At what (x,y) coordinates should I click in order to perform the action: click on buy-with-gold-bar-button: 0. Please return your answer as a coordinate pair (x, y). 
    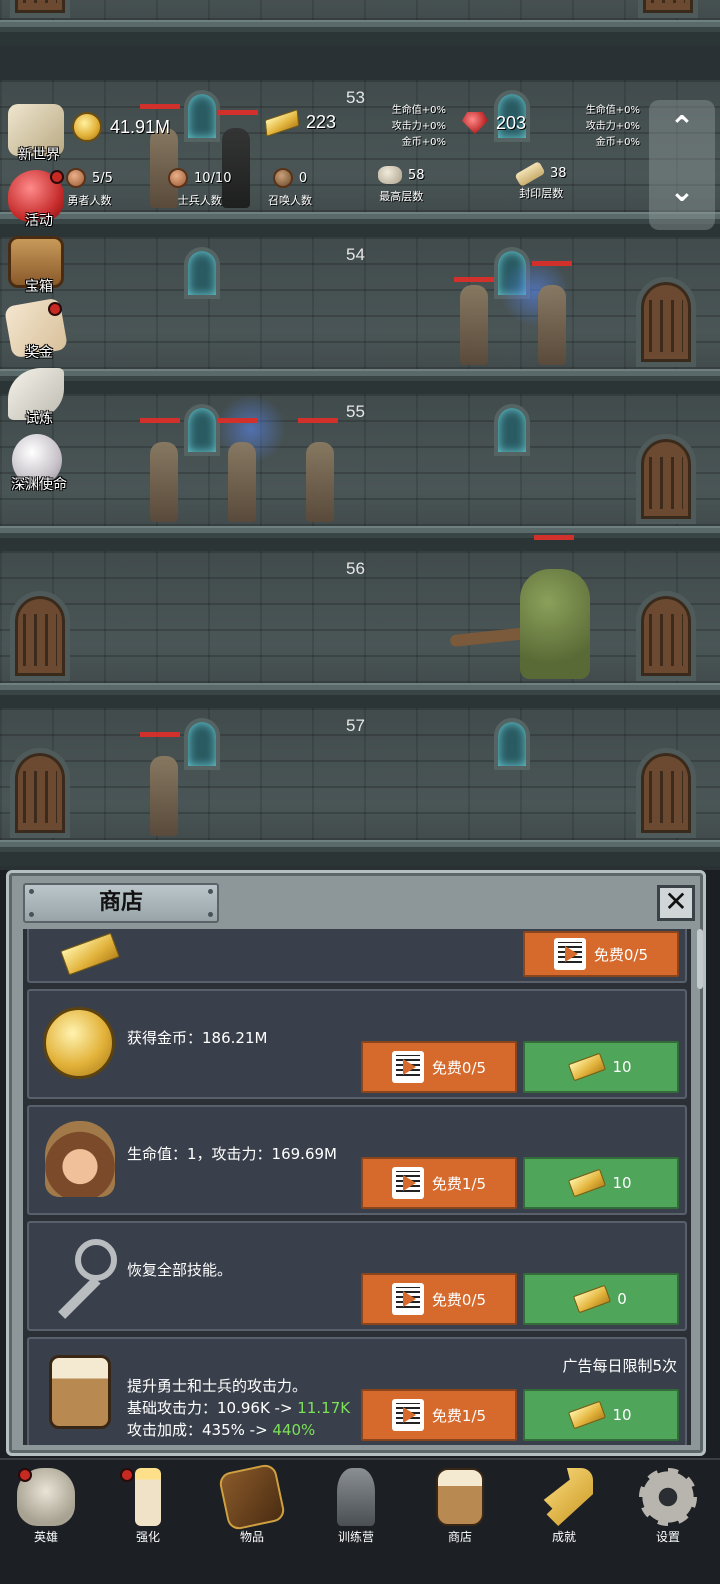
    Looking at the image, I should click on (601, 1299).